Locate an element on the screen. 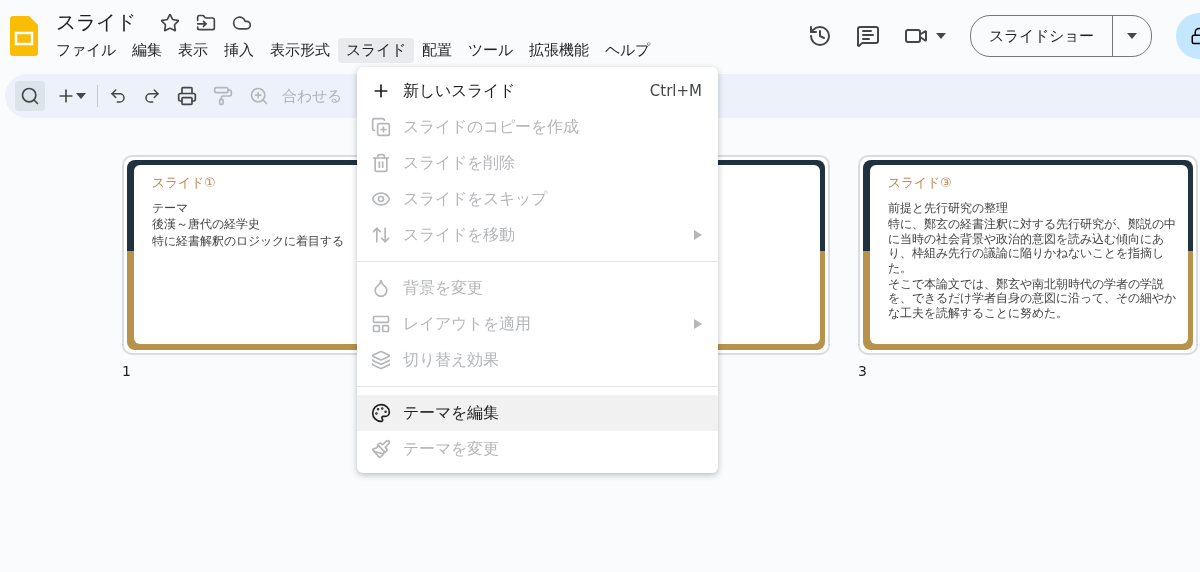 This screenshot has width=1200, height=572. undo-icon is located at coordinates (118, 96).